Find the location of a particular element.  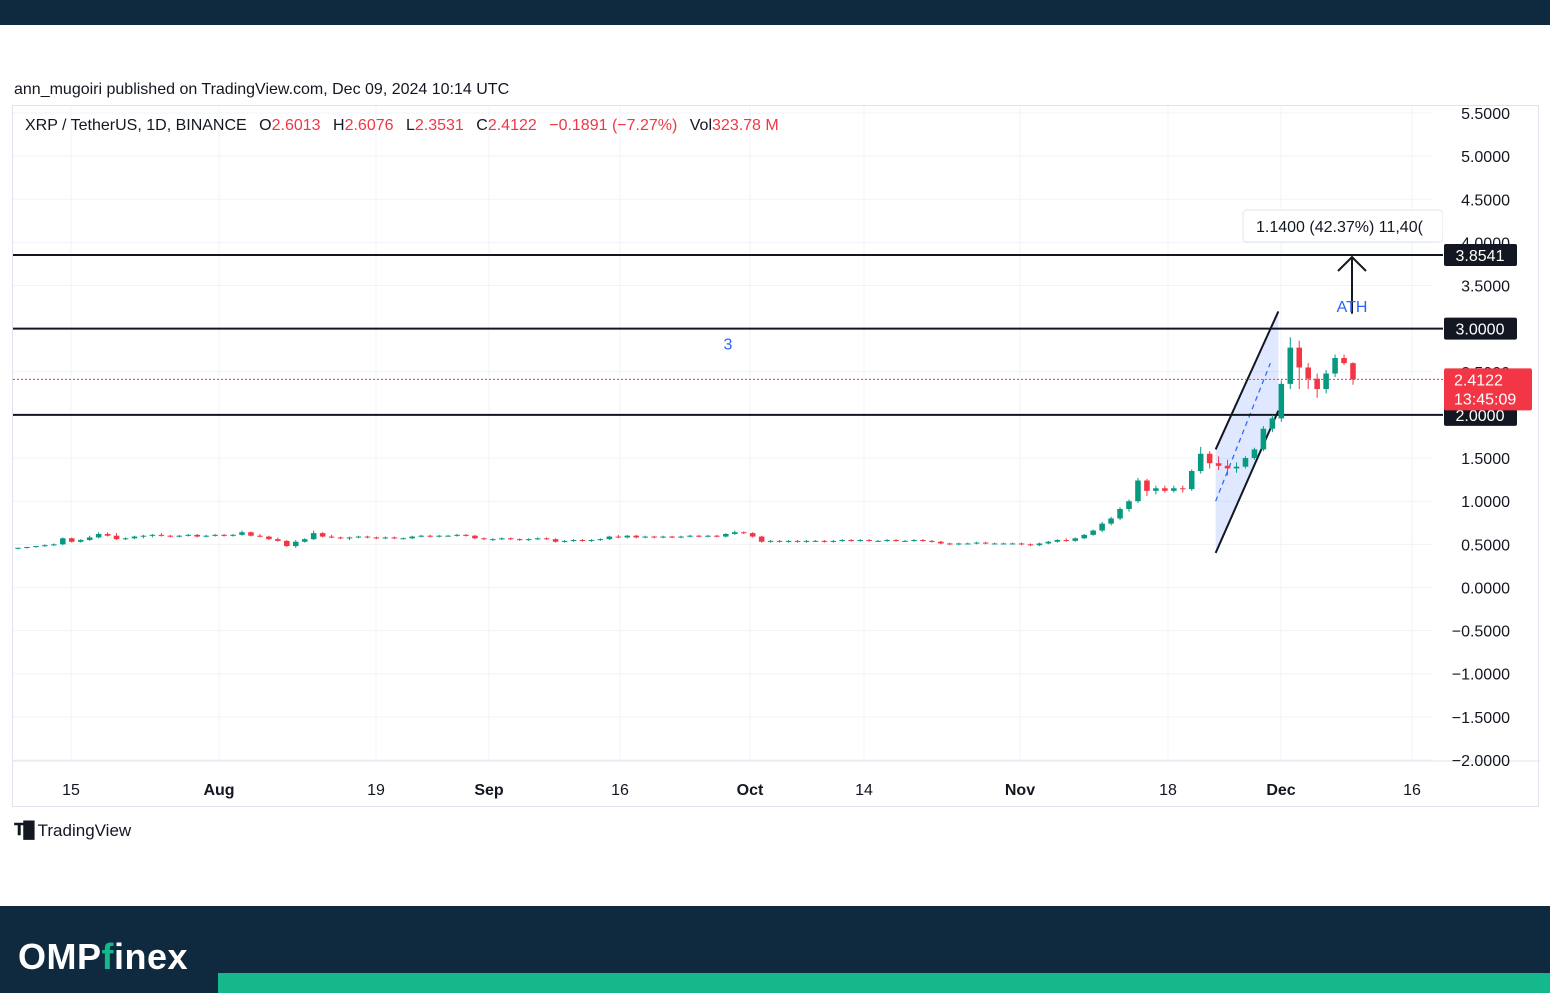

footer-accent-stripe is located at coordinates (884, 983).